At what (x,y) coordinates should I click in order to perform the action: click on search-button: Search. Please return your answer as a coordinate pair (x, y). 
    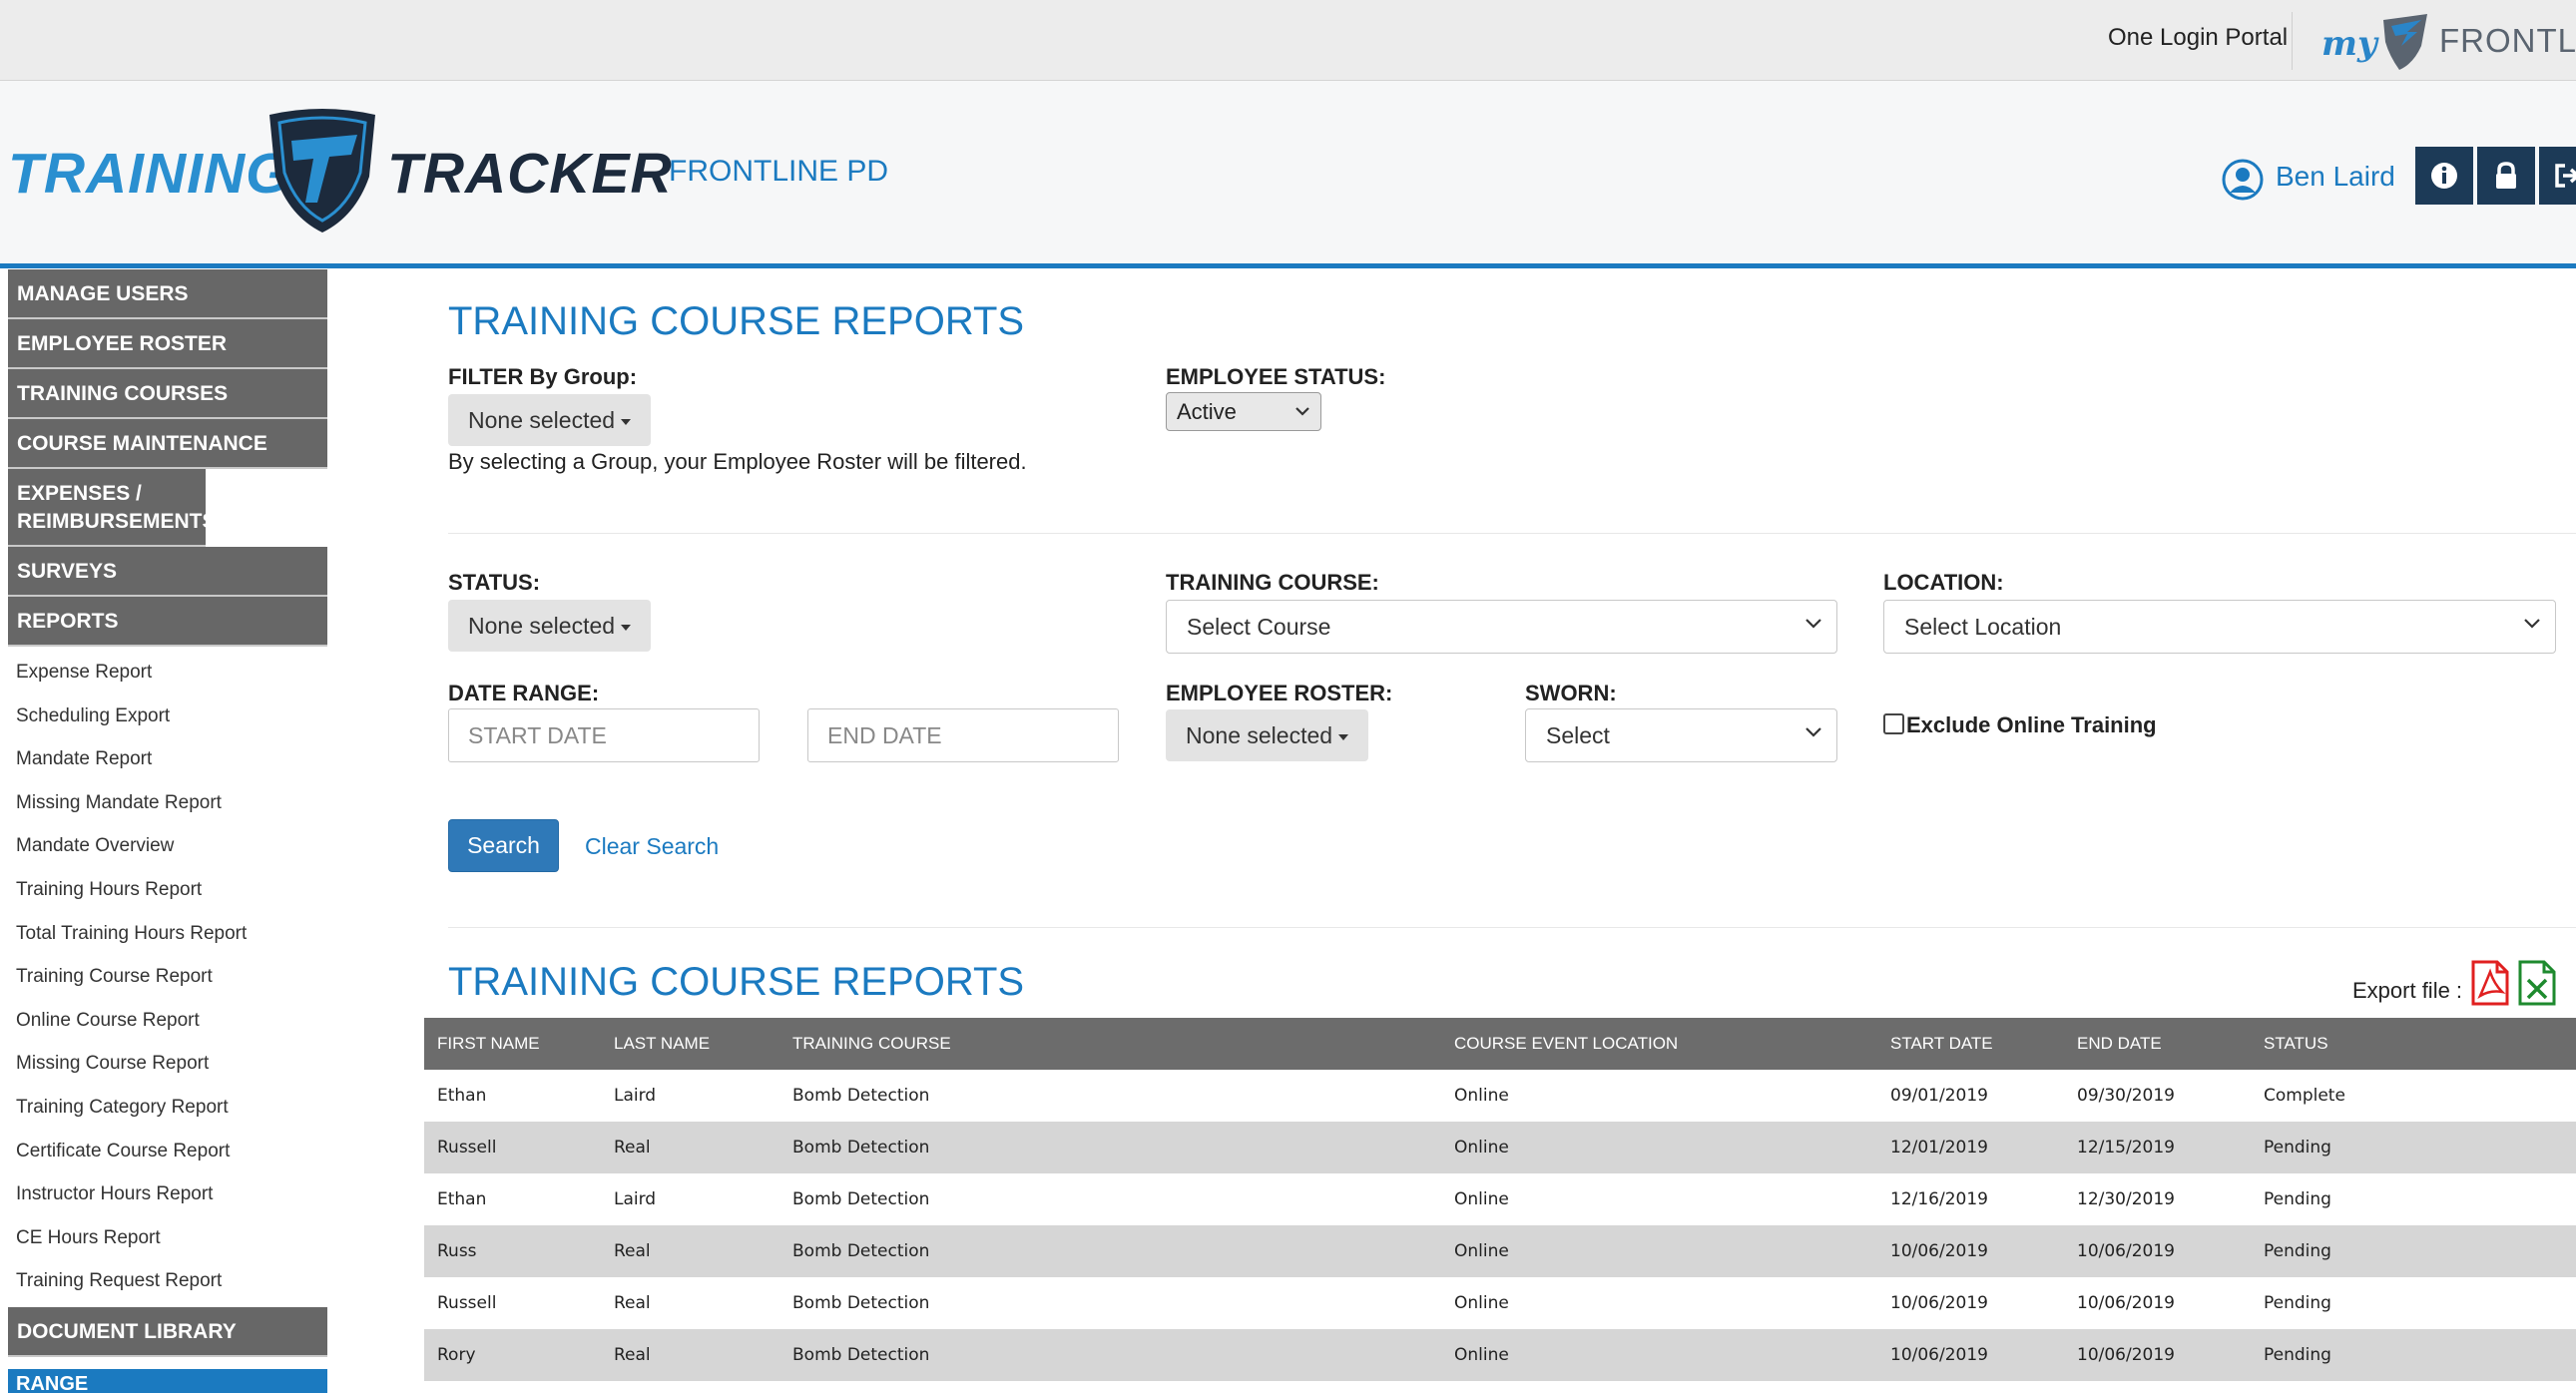
    Looking at the image, I should click on (504, 845).